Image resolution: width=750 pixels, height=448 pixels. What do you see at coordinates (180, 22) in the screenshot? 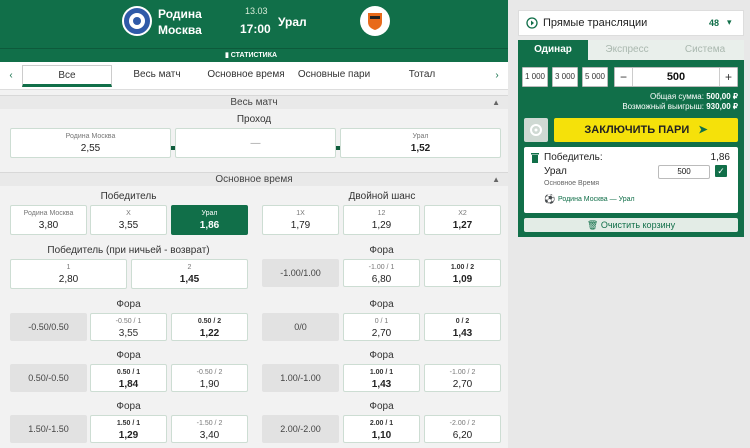
I see `home-team-name: Родина Москва` at bounding box center [180, 22].